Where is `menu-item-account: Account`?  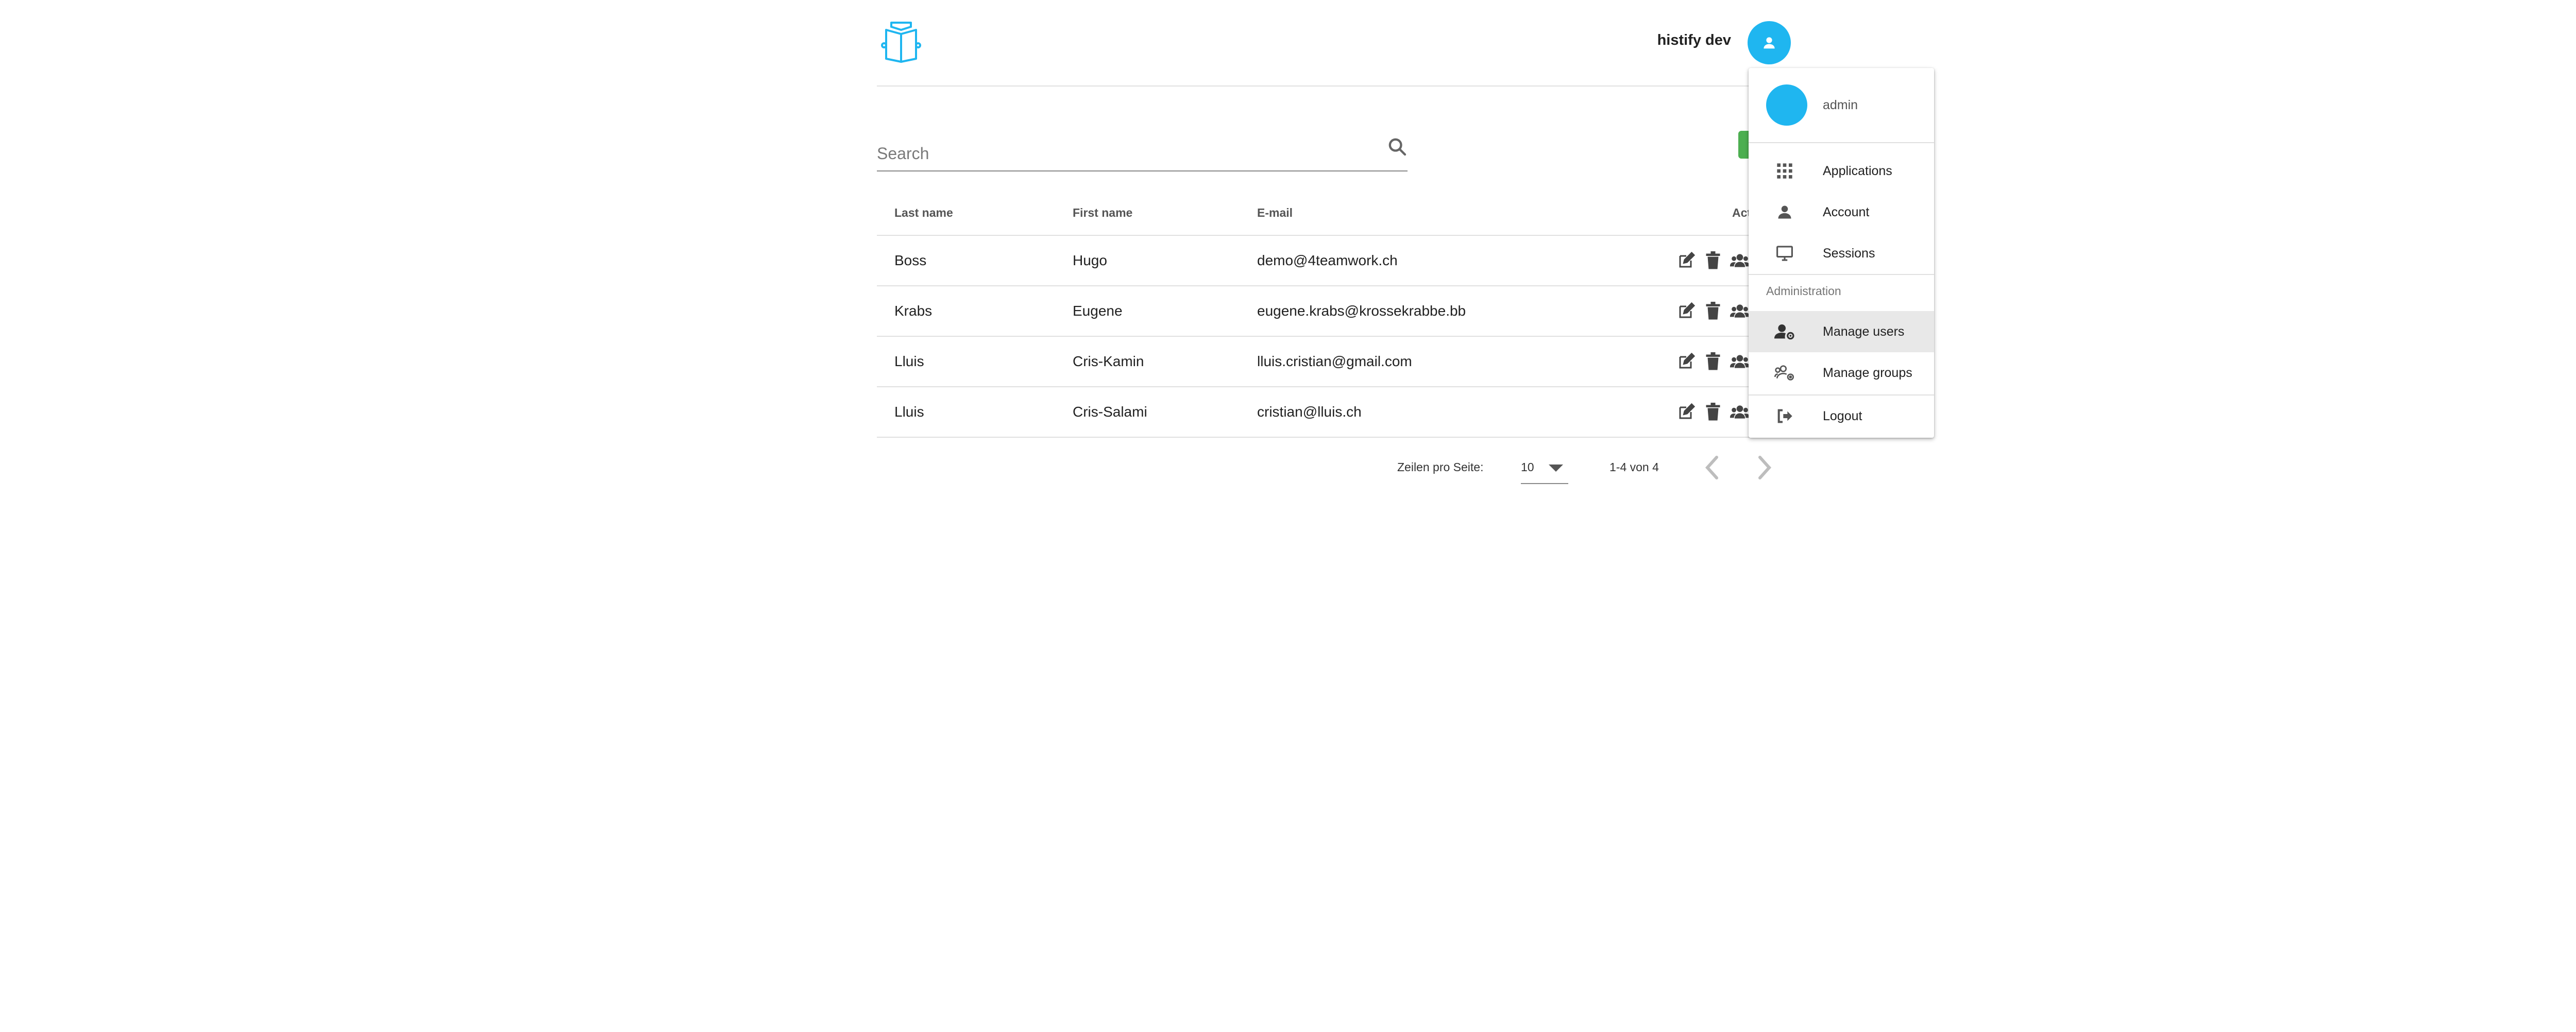
menu-item-account: Account is located at coordinates (1841, 212).